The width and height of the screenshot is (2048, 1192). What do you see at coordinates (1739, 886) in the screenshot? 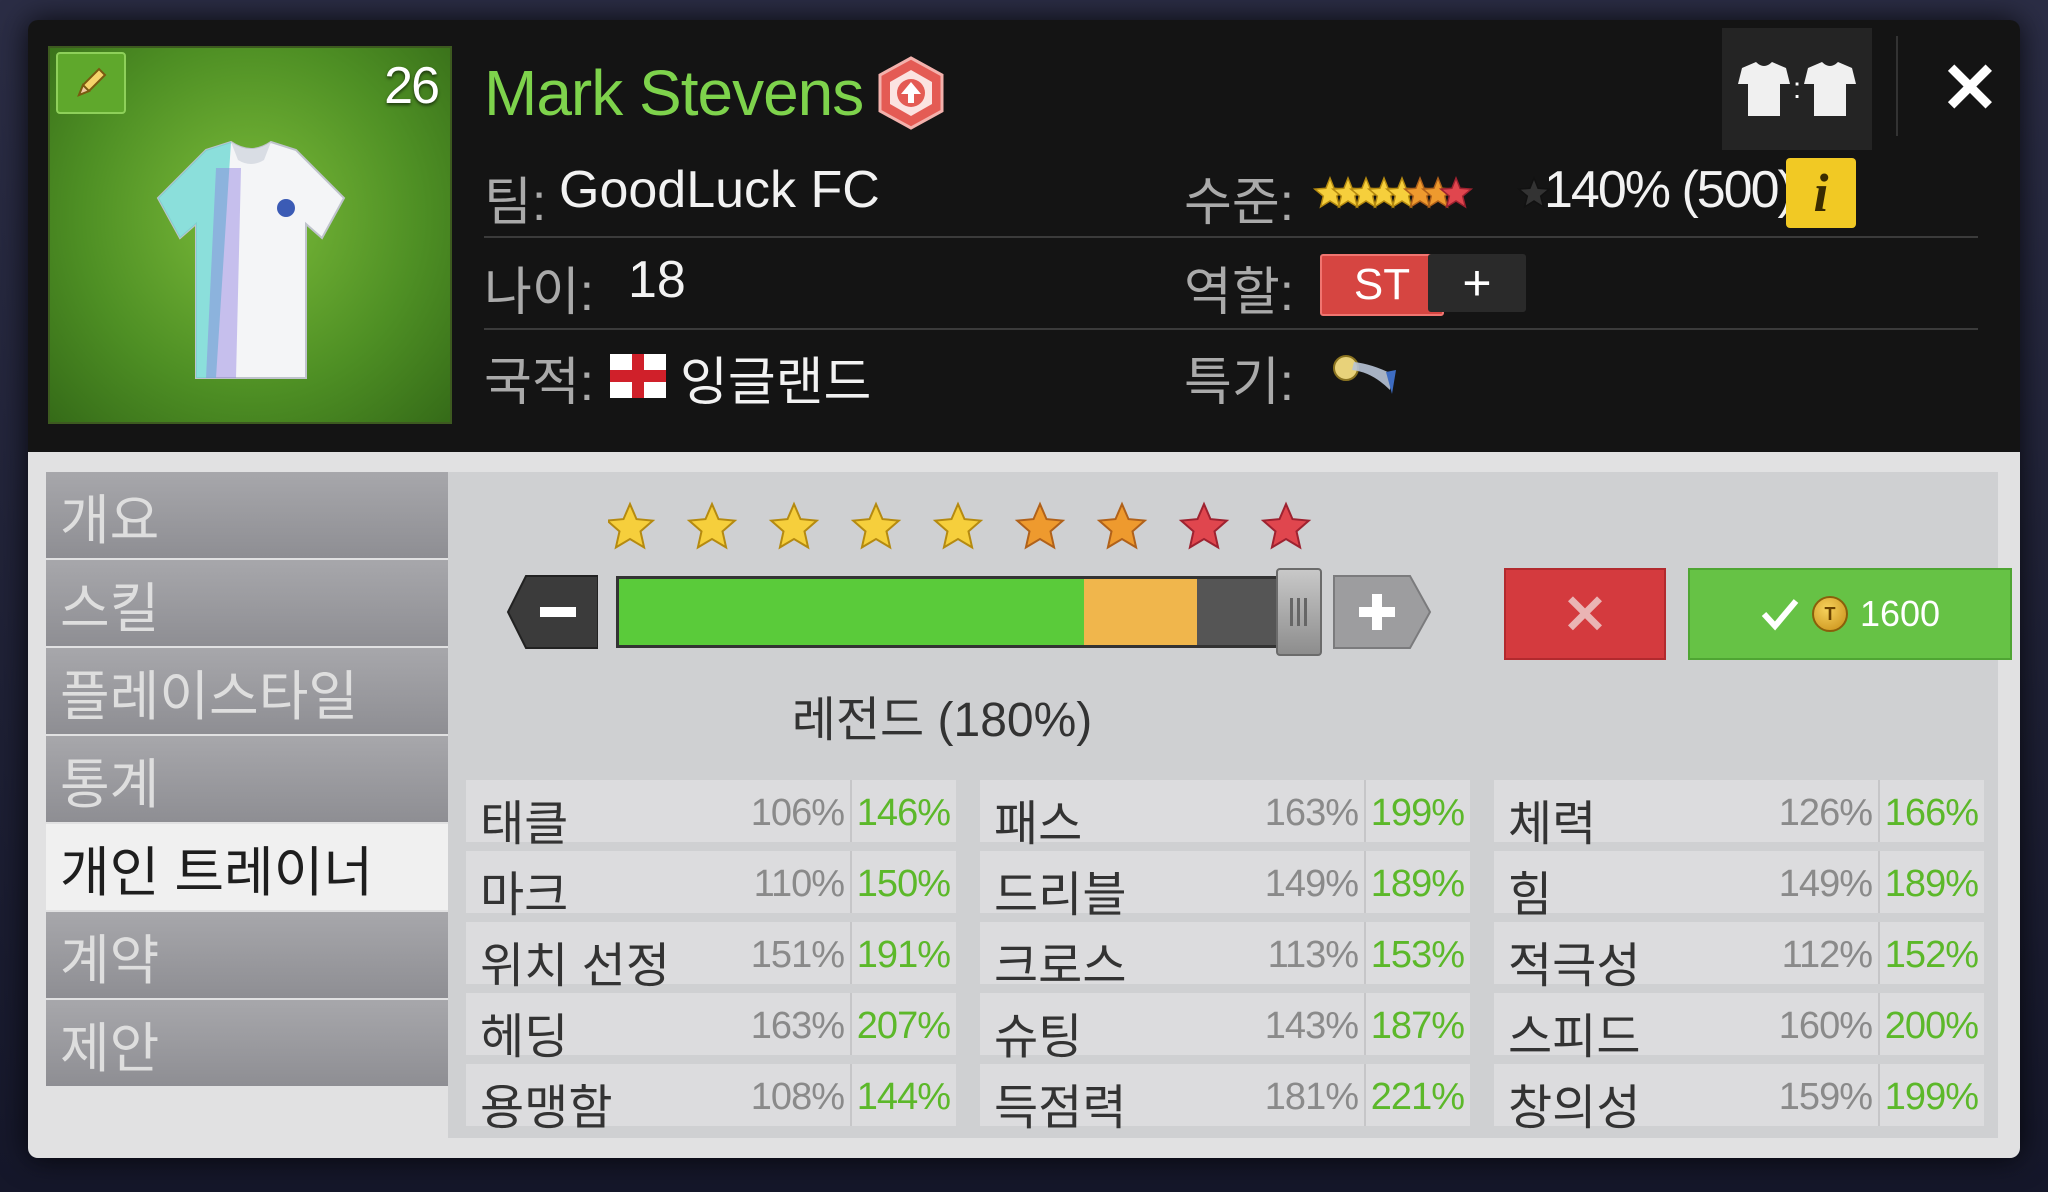
I see `stat-row: 힘 149% 189%` at bounding box center [1739, 886].